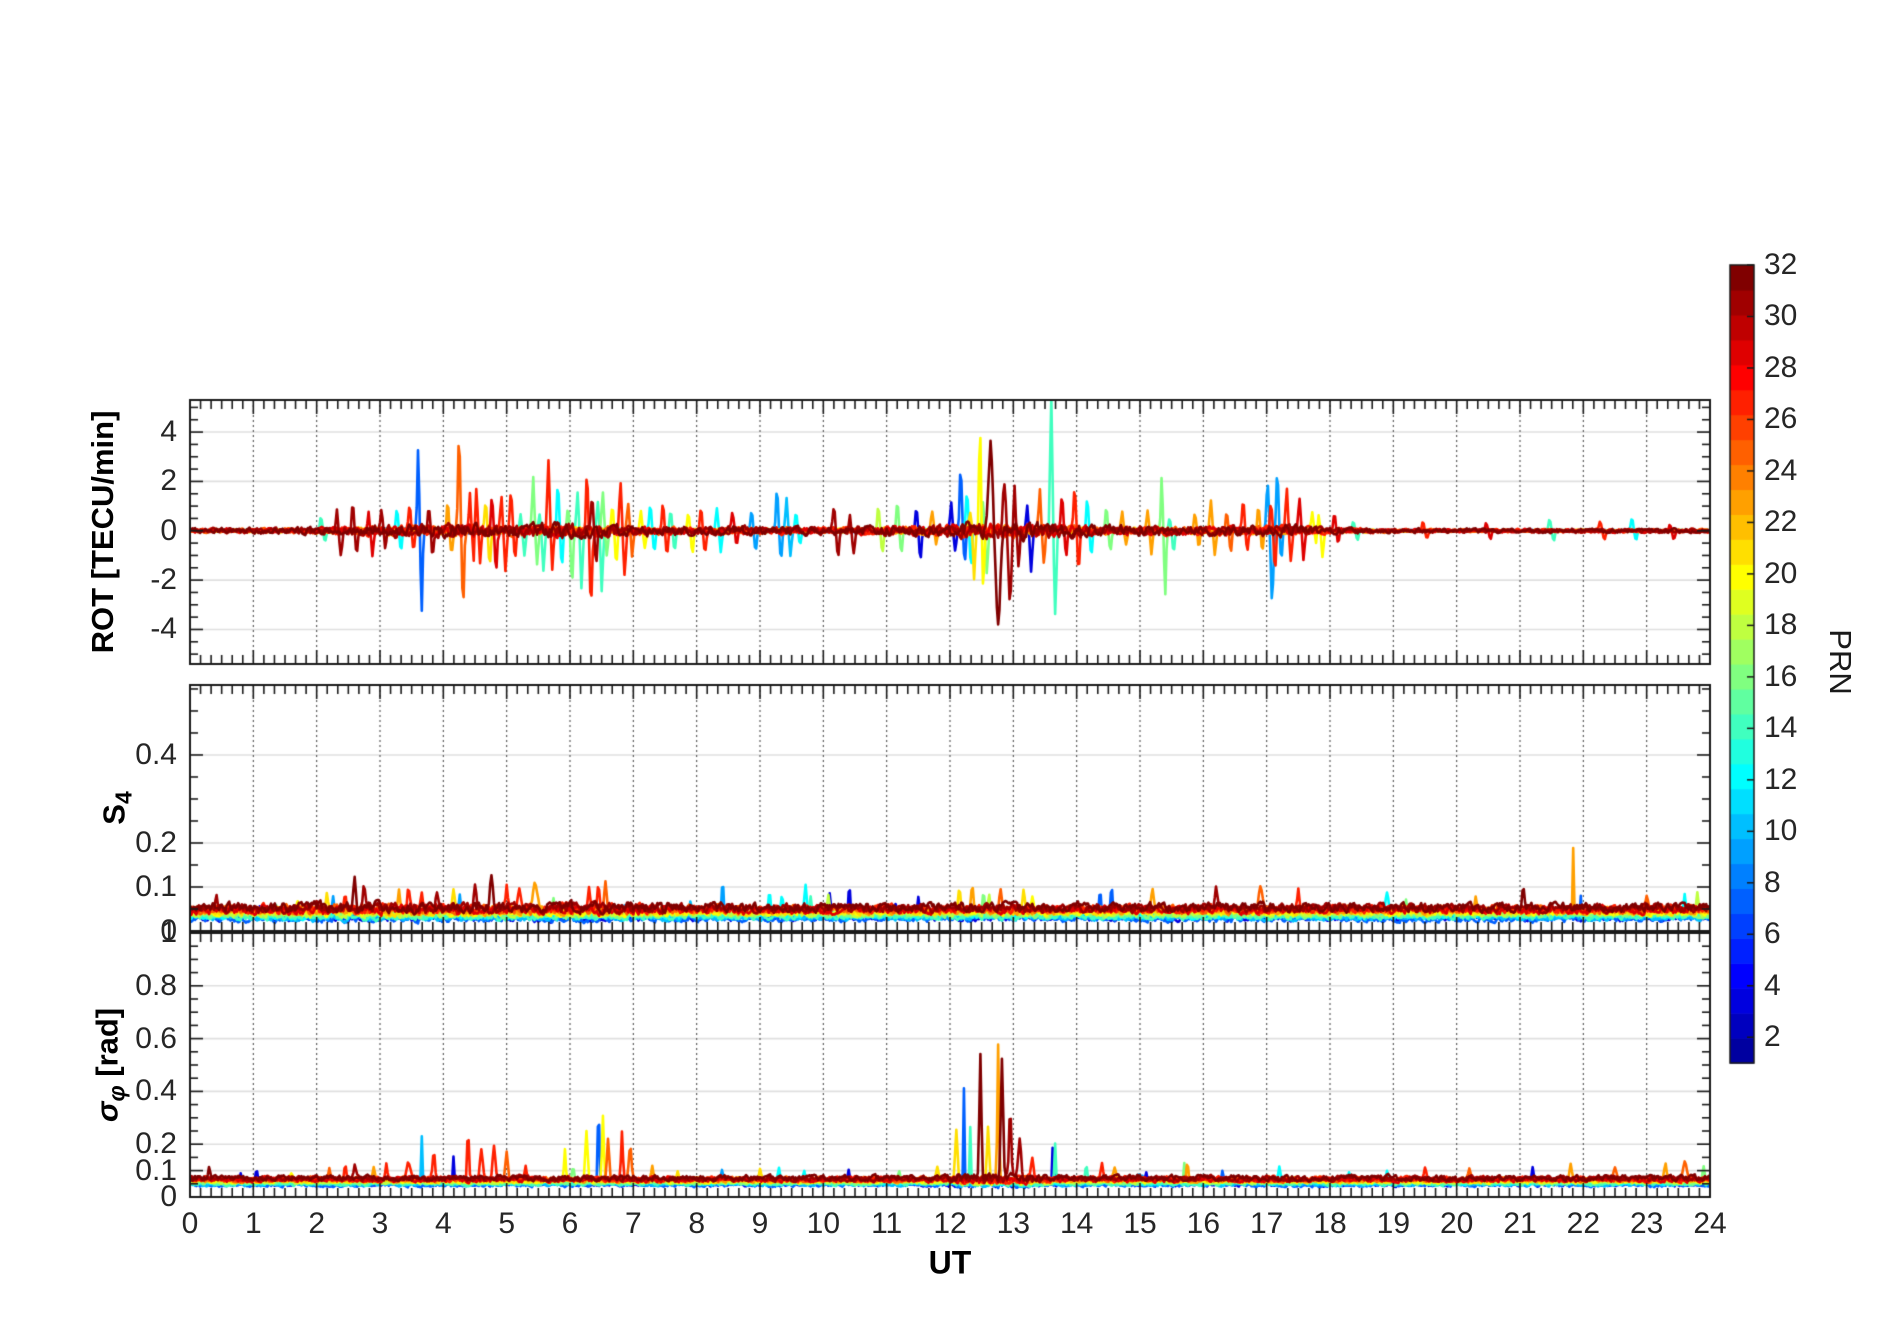 The height and width of the screenshot is (1330, 1902). Describe the element at coordinates (1781, 779) in the screenshot. I see `colorbar-tick-label-12: 12` at that location.